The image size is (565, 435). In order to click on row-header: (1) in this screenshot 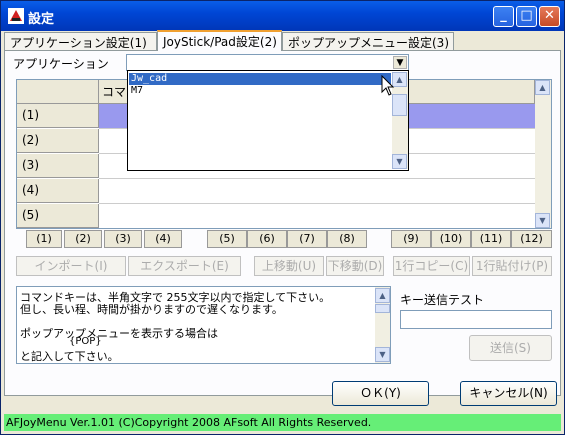, I will do `click(58, 116)`.